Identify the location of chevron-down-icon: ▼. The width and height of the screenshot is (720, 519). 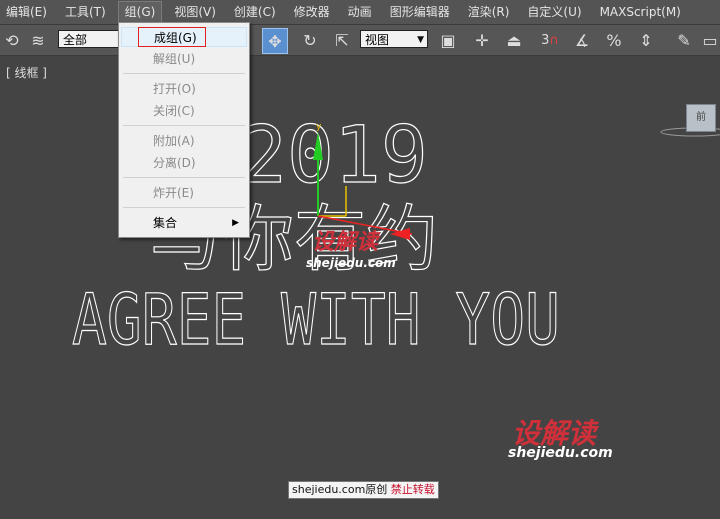
(420, 40).